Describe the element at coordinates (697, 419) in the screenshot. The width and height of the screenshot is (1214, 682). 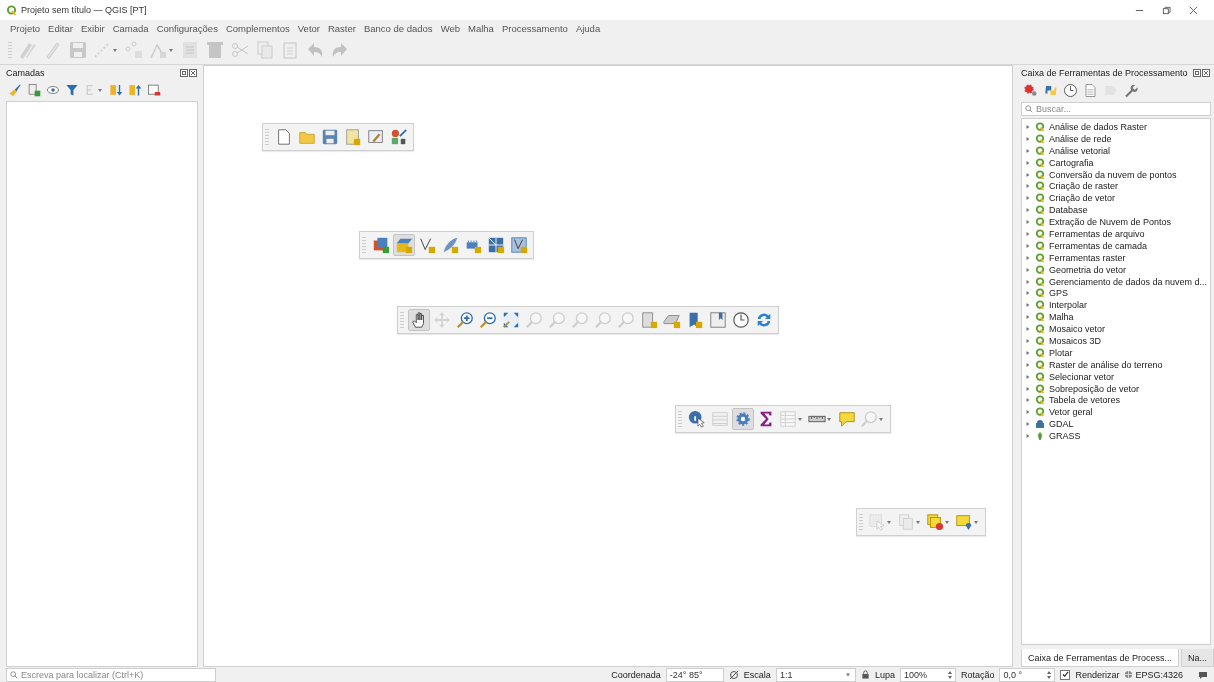
I see `info-icon` at that location.